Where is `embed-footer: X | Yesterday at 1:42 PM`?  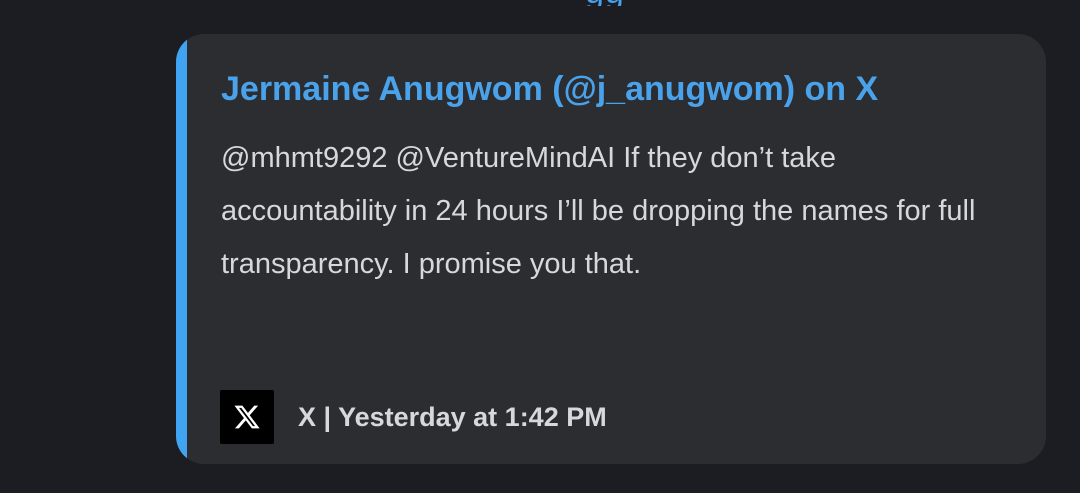 embed-footer: X | Yesterday at 1:42 PM is located at coordinates (413, 417).